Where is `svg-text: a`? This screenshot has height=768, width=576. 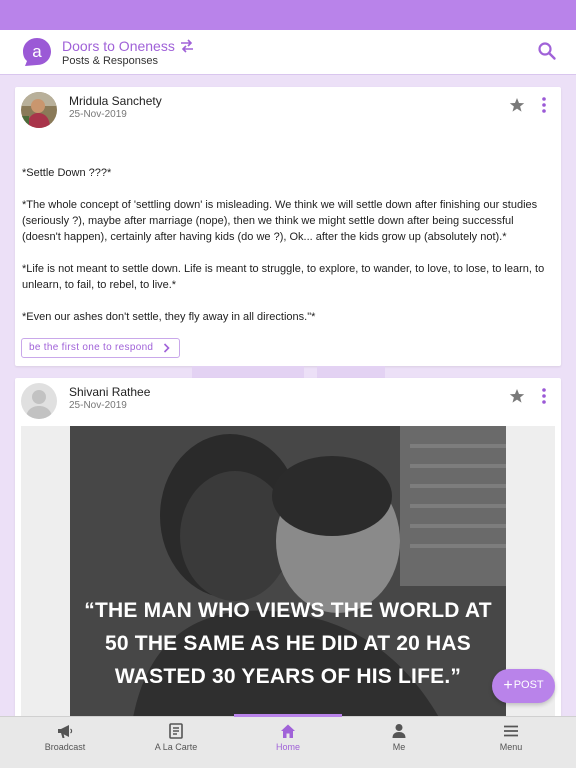 svg-text: a is located at coordinates (37, 51).